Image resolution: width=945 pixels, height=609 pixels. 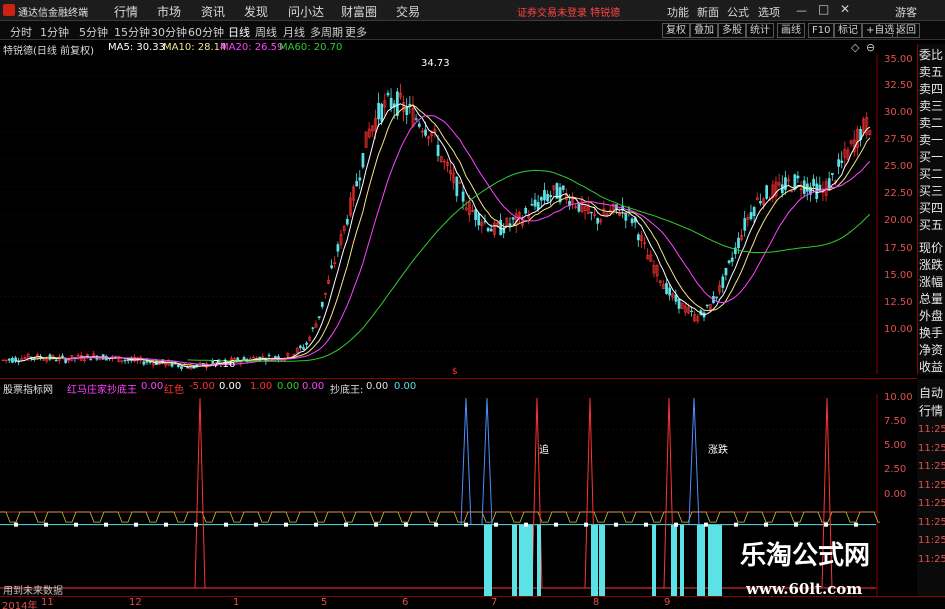 I want to click on quotes-button: 行情, so click(x=931, y=410).